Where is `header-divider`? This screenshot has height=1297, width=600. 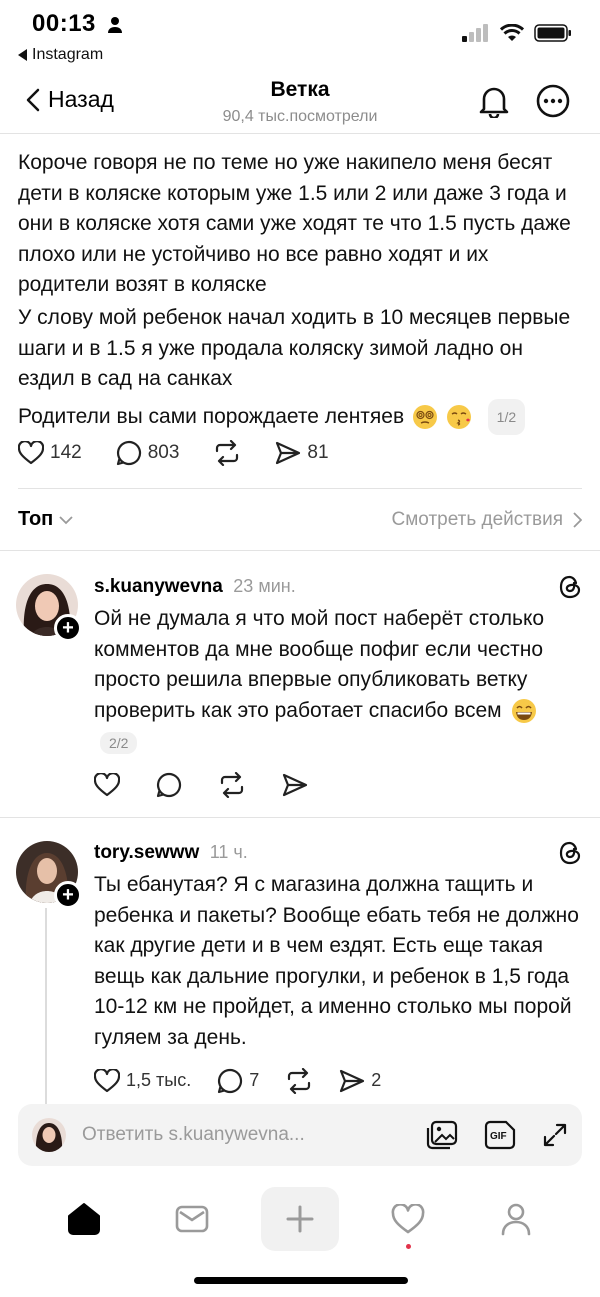
header-divider is located at coordinates (300, 133).